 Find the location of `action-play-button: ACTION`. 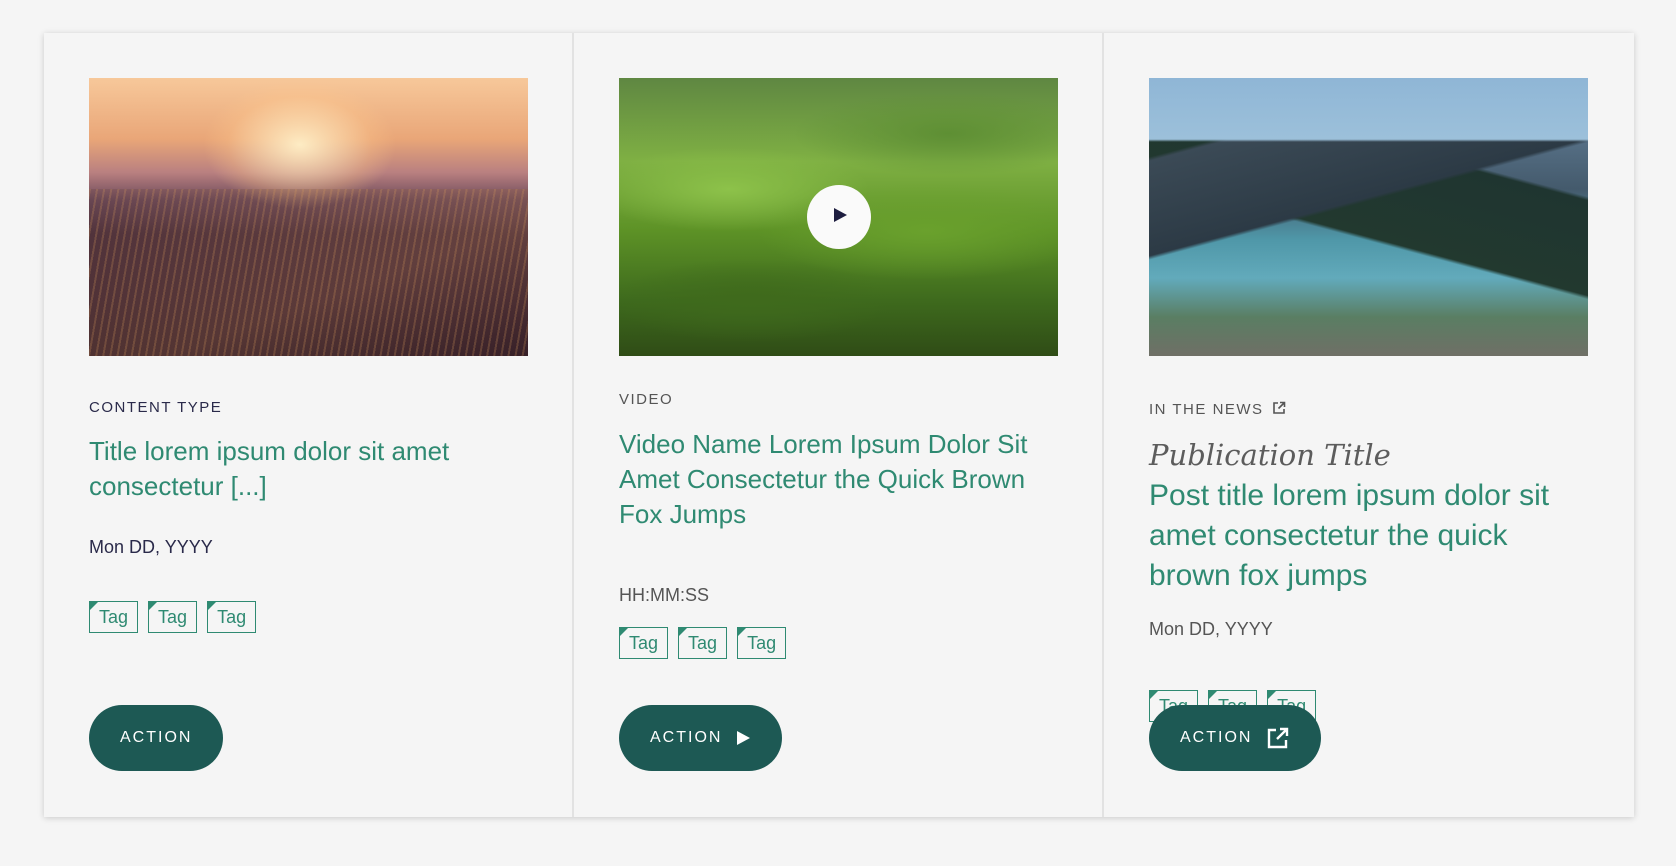

action-play-button: ACTION is located at coordinates (701, 738).